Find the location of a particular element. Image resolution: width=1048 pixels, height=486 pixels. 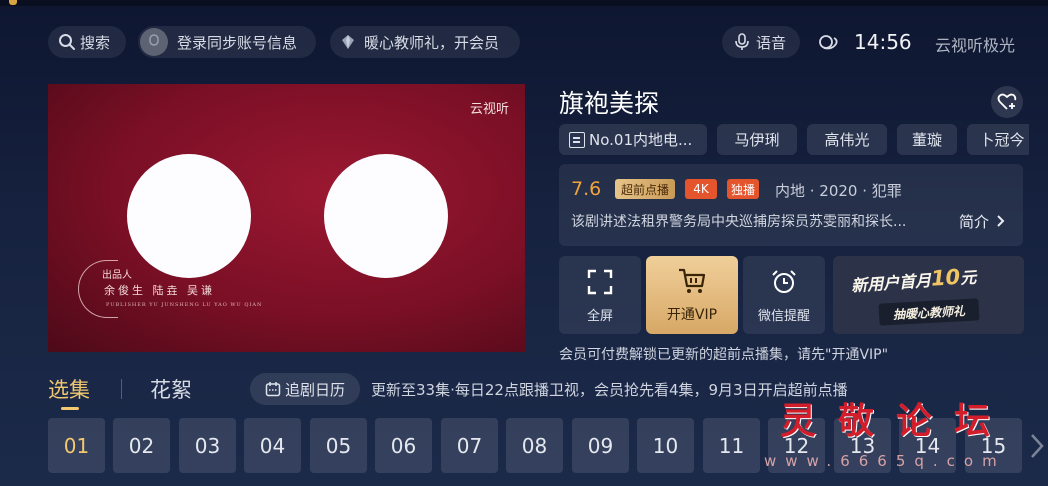

update-info: 更新至33集·每日22点跟播卫视，会员抢先看4集，9月3日开启超前点播 is located at coordinates (609, 390).